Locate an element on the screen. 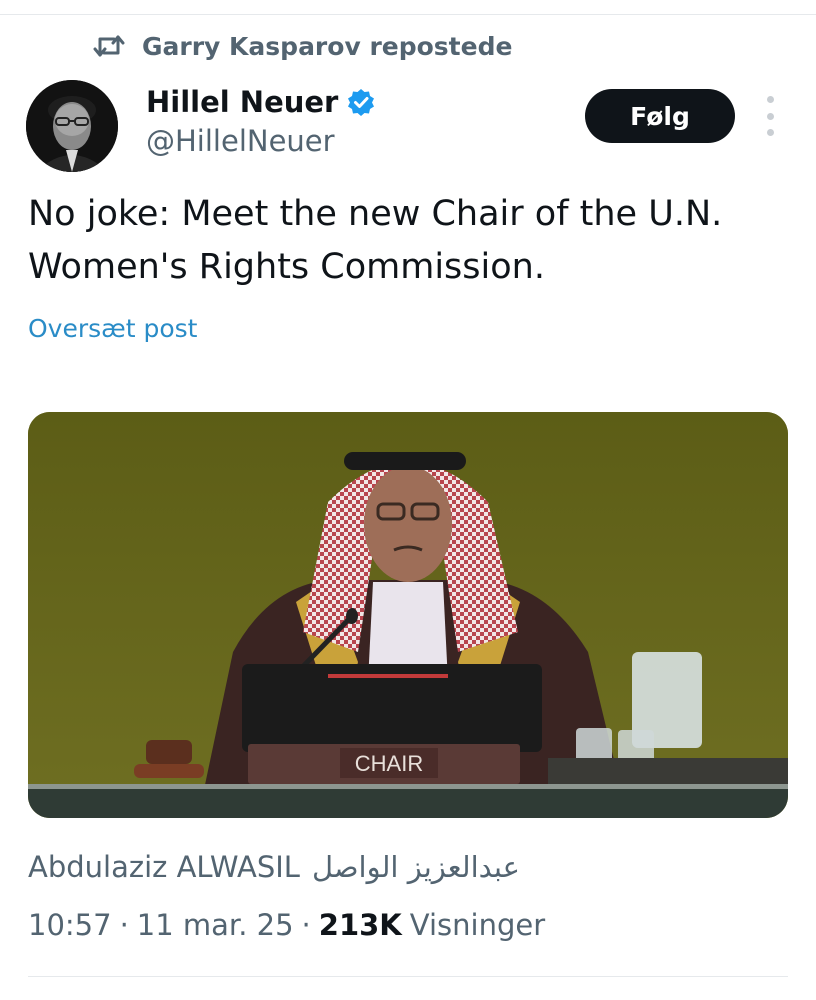 This screenshot has width=816, height=1000. repost-icon is located at coordinates (109, 46).